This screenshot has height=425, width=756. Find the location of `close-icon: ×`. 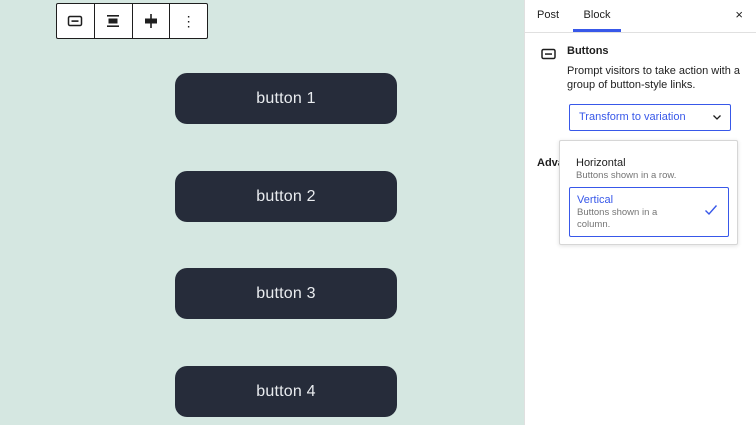

close-icon: × is located at coordinates (739, 14).